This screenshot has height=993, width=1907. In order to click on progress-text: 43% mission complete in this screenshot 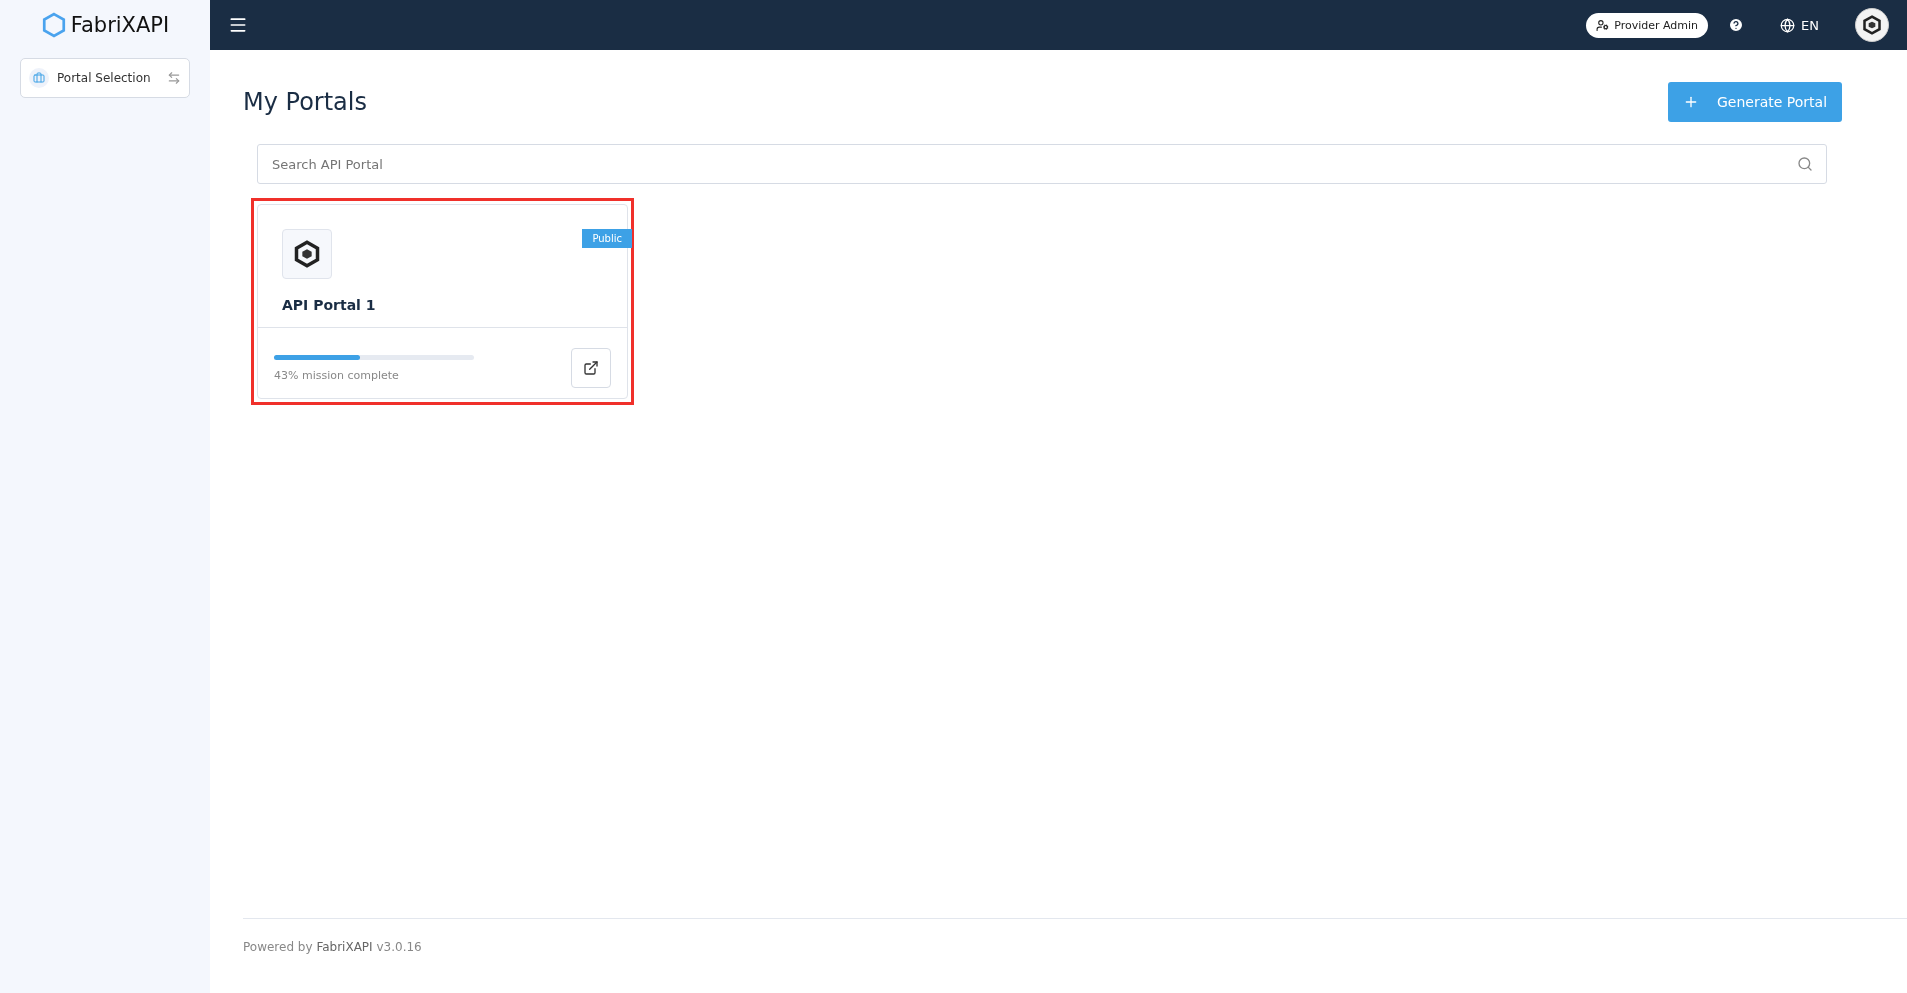, I will do `click(337, 375)`.